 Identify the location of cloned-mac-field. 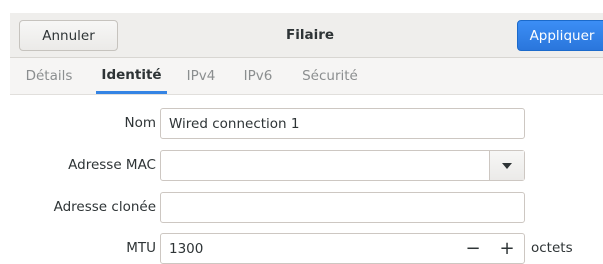
(342, 207).